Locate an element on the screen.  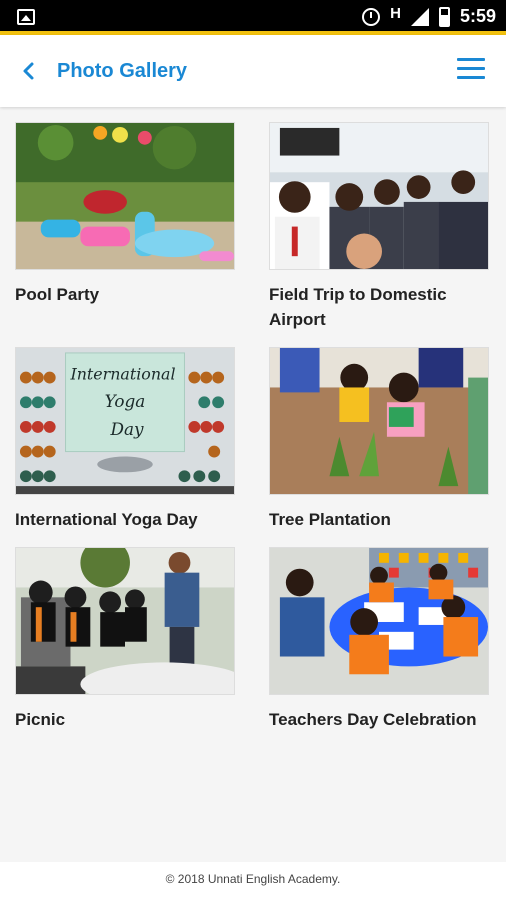
alarm-icon is located at coordinates (371, 16).